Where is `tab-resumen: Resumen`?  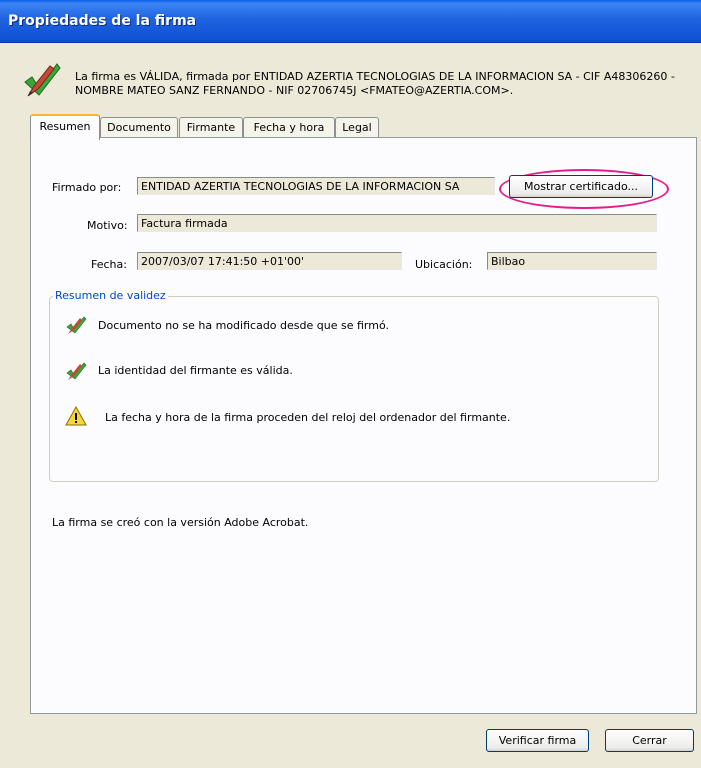 tab-resumen: Resumen is located at coordinates (65, 127).